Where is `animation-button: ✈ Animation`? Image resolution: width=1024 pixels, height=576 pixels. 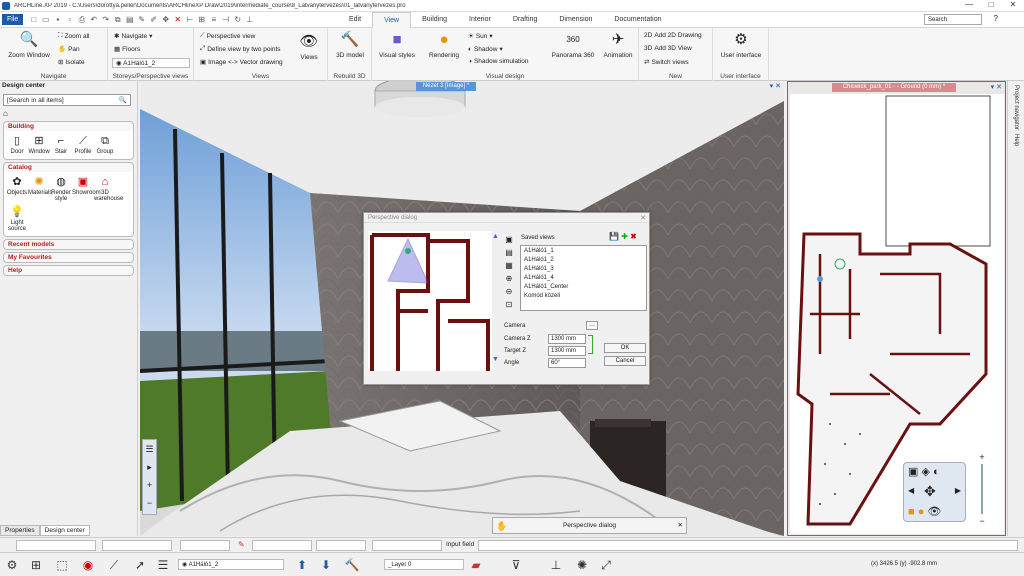
animation-button: ✈ Animation is located at coordinates (618, 44).